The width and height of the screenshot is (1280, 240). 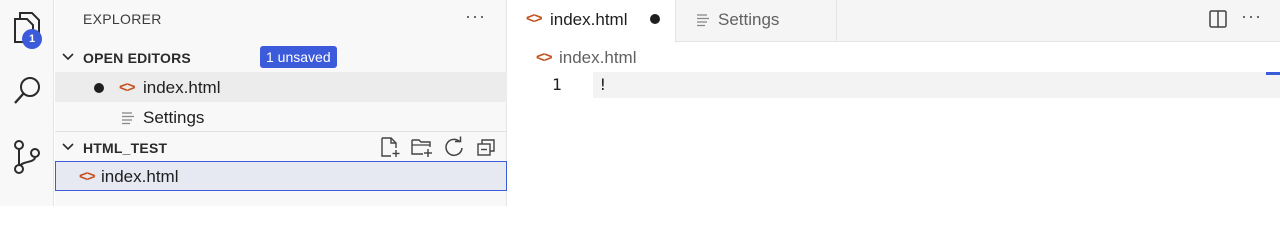 What do you see at coordinates (281, 176) in the screenshot?
I see `folder-item-index-html: <> index.html` at bounding box center [281, 176].